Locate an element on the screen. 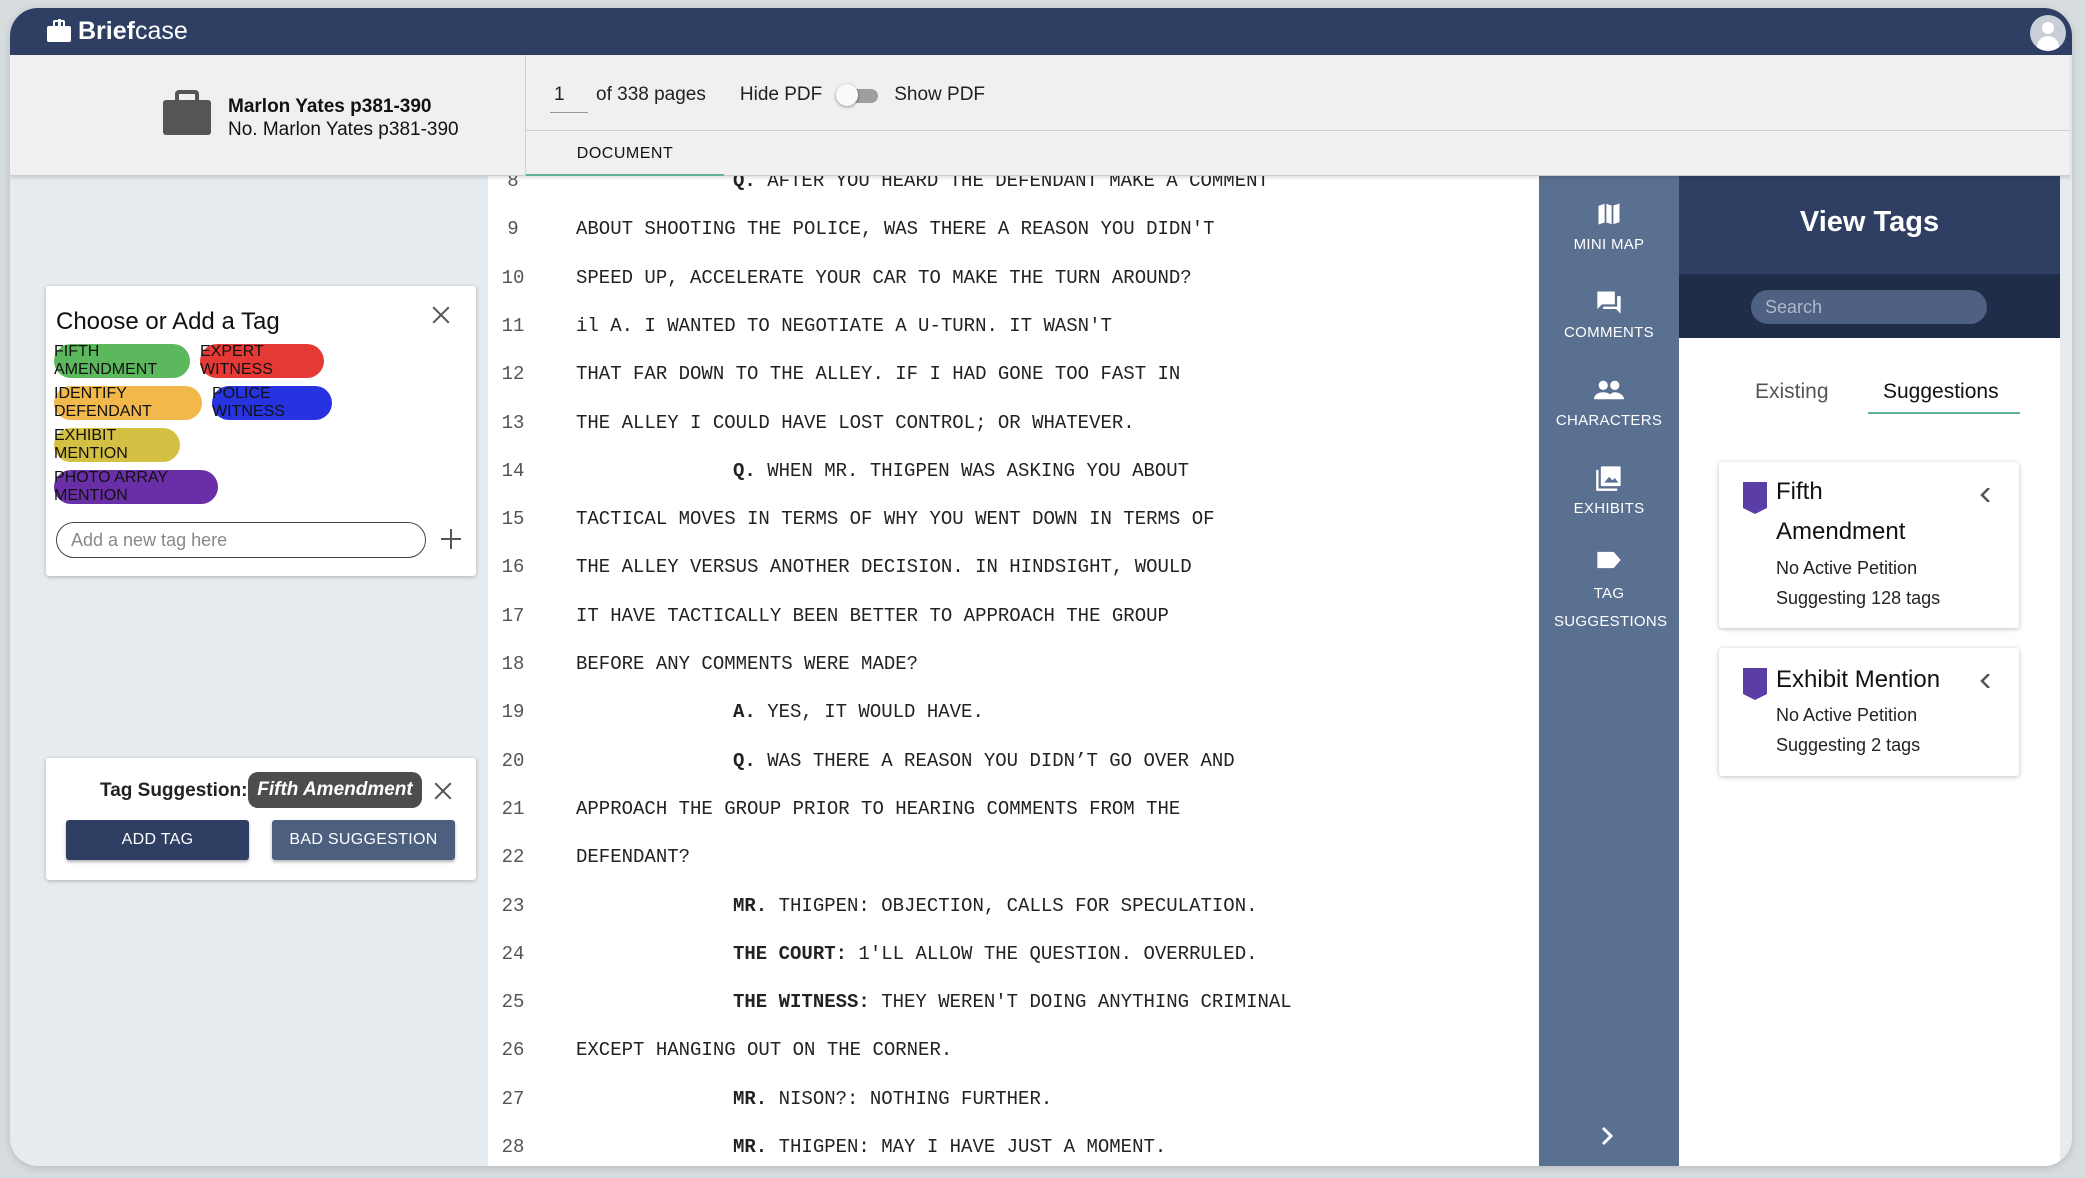 This screenshot has height=1178, width=2086. page-number-input is located at coordinates (569, 95).